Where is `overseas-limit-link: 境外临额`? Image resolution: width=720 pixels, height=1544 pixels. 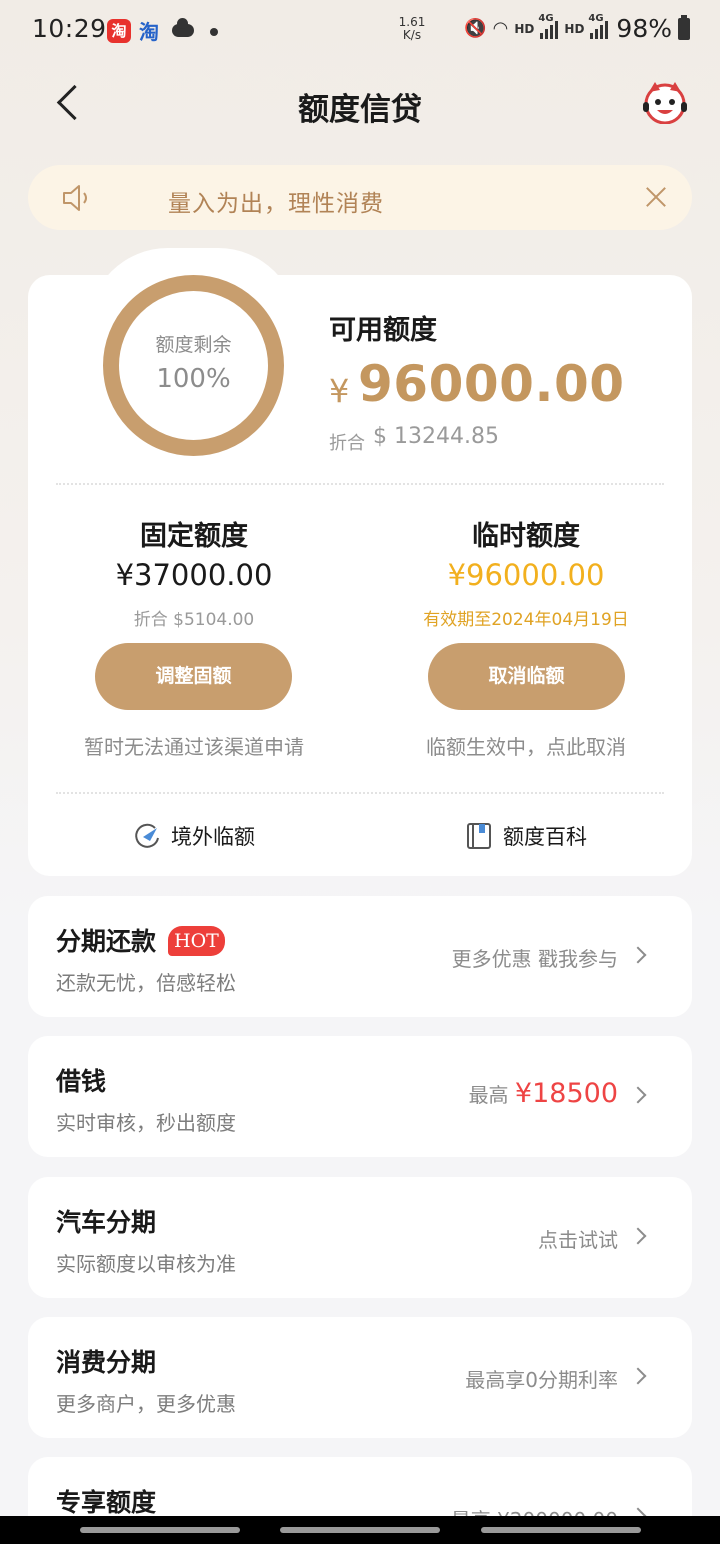 overseas-limit-link: 境外临额 is located at coordinates (194, 836).